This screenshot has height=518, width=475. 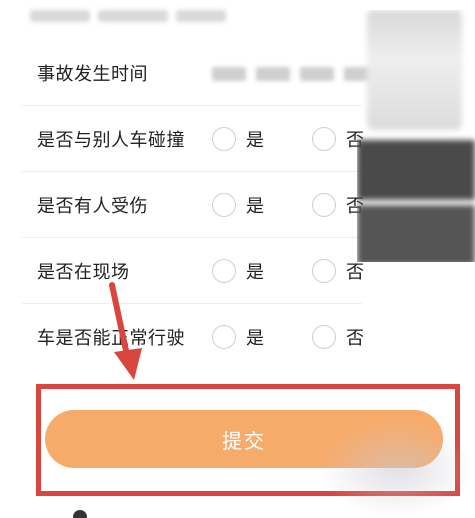 I want to click on blurred-overlay-panel, so click(x=416, y=136).